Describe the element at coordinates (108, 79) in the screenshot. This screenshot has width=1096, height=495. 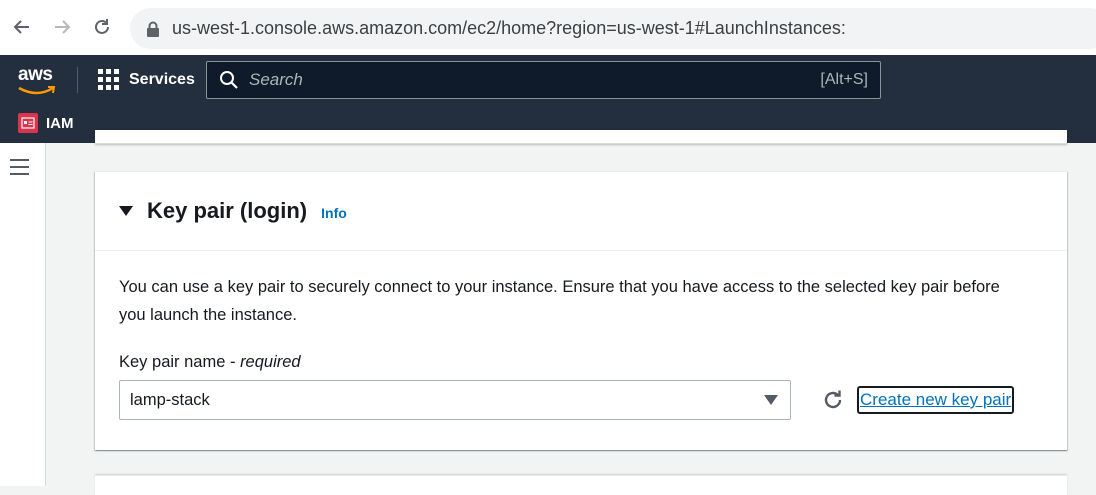
I see `grid-icon` at that location.